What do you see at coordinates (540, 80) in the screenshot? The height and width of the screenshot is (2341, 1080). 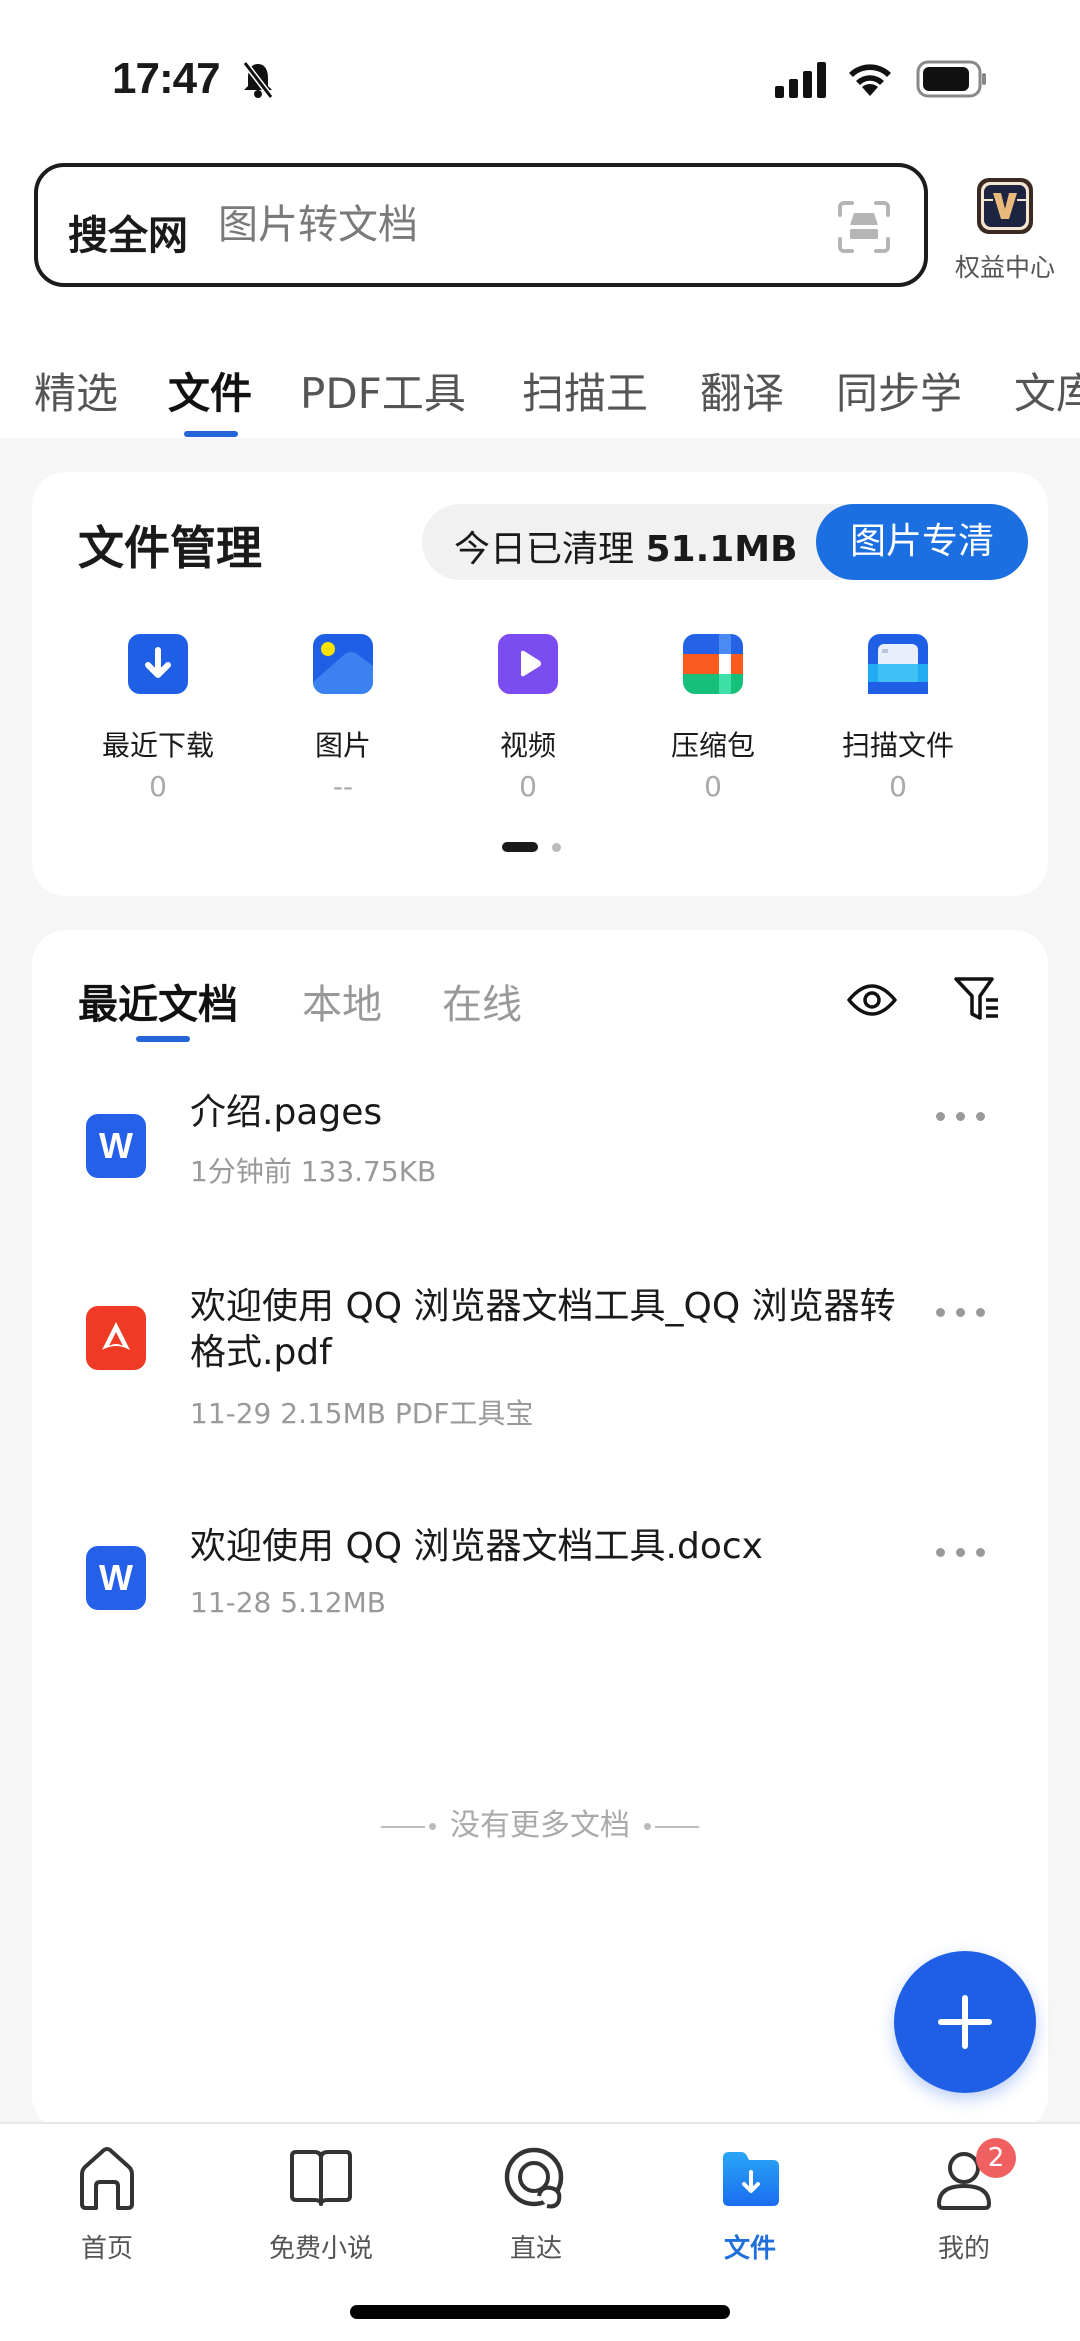 I see `status-bar: 17:47` at bounding box center [540, 80].